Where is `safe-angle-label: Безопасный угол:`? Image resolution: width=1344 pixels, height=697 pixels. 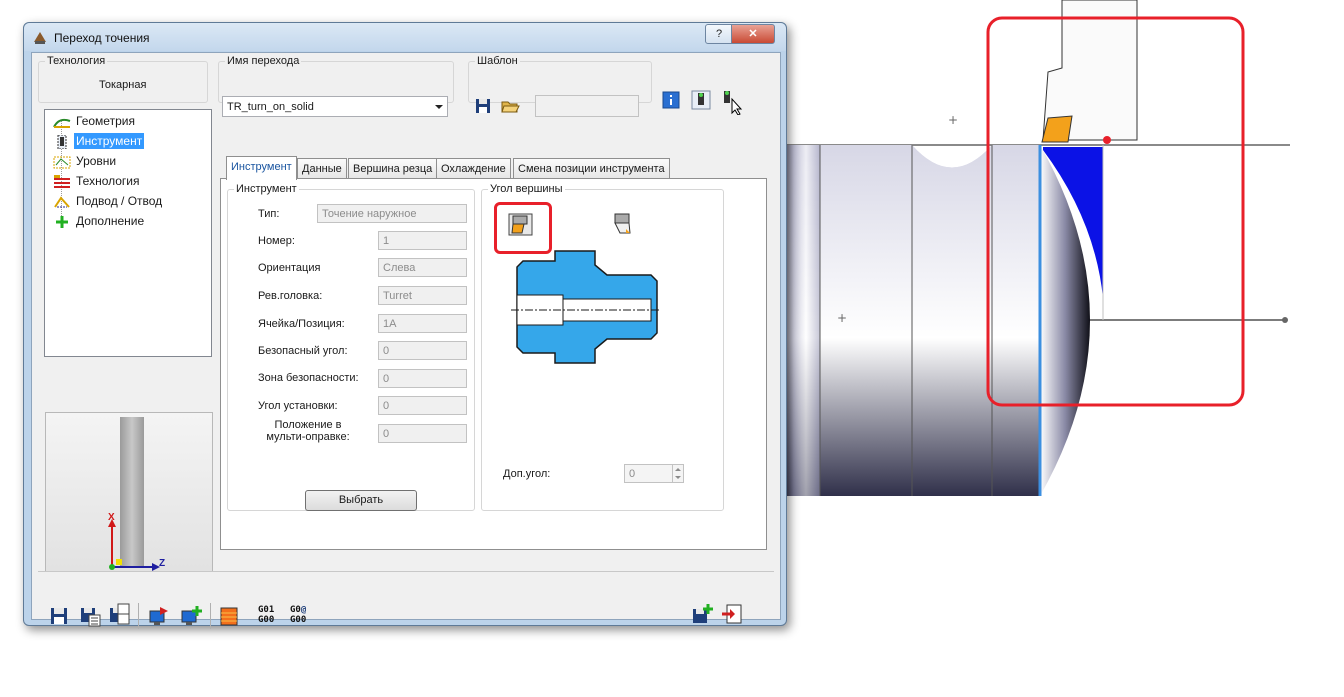 safe-angle-label: Безопасный угол: is located at coordinates (303, 351).